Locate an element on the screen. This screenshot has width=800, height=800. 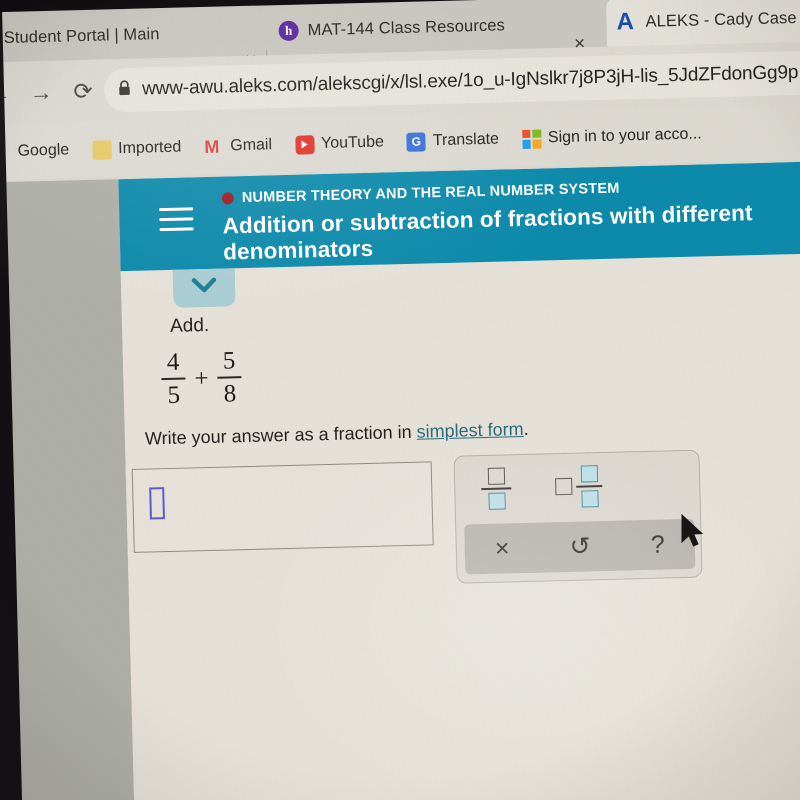
fraction-denominator: 8 is located at coordinates (230, 393).